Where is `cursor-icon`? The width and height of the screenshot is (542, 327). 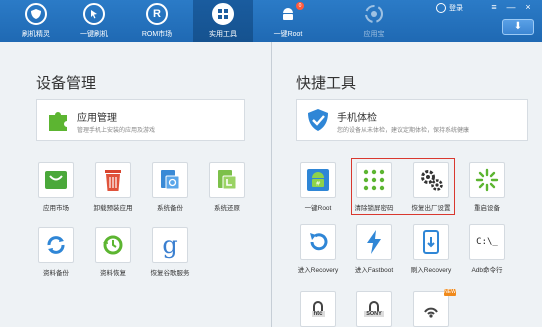 cursor-icon is located at coordinates (94, 14).